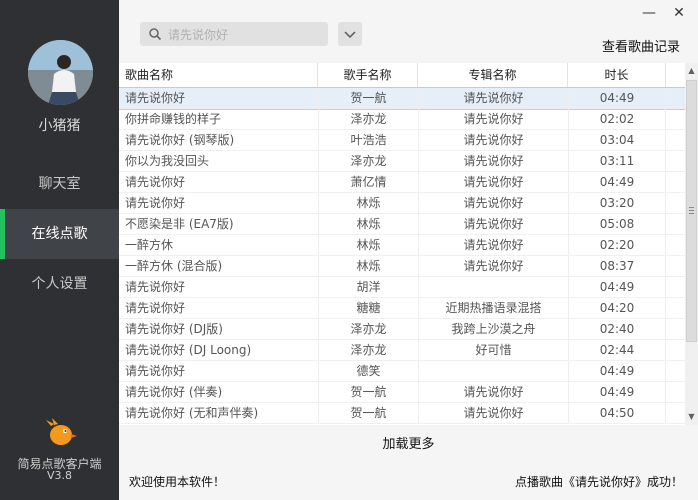  I want to click on singer-name-cell: 糖糖, so click(368, 308).